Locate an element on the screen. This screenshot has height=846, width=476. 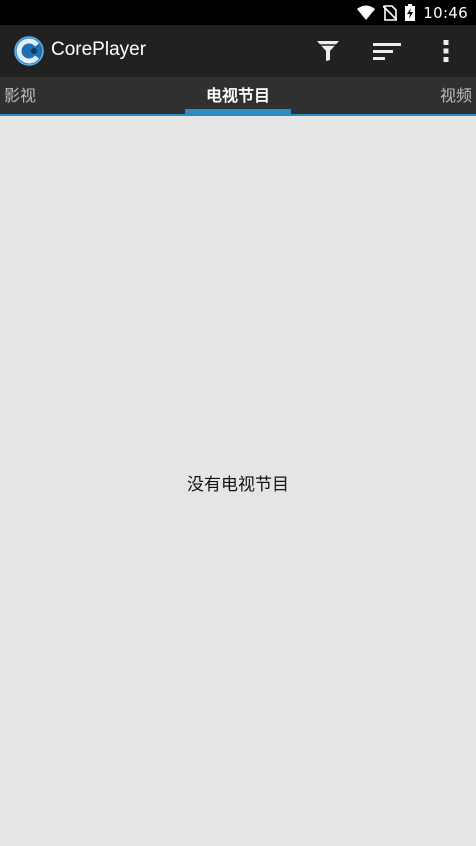
app-title: CorePlayer is located at coordinates (99, 49).